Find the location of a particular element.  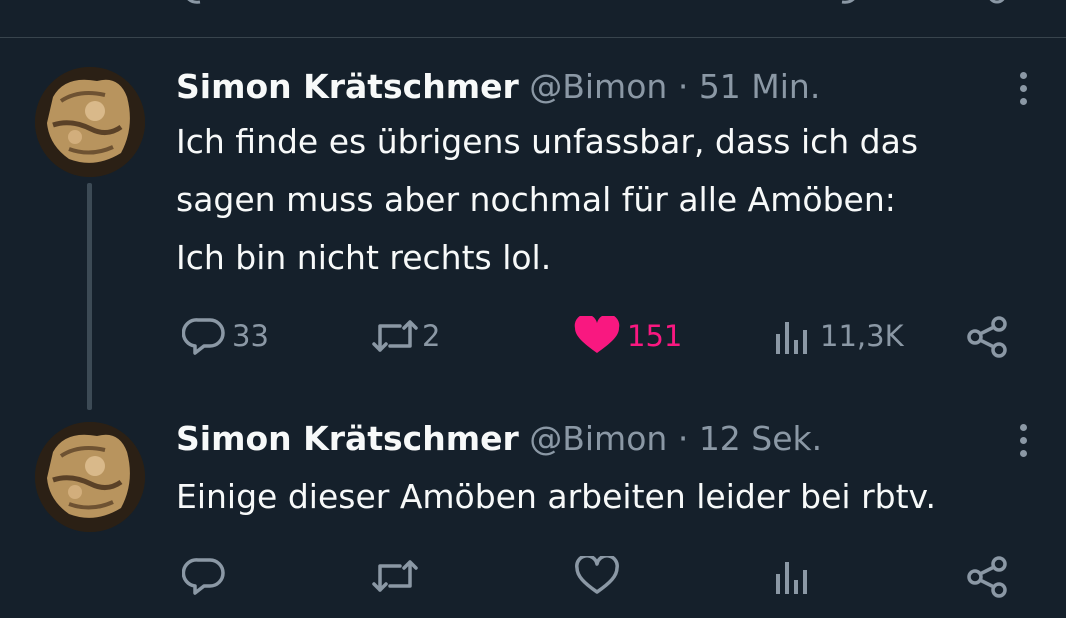

views-button: 11,3K is located at coordinates (837, 336).